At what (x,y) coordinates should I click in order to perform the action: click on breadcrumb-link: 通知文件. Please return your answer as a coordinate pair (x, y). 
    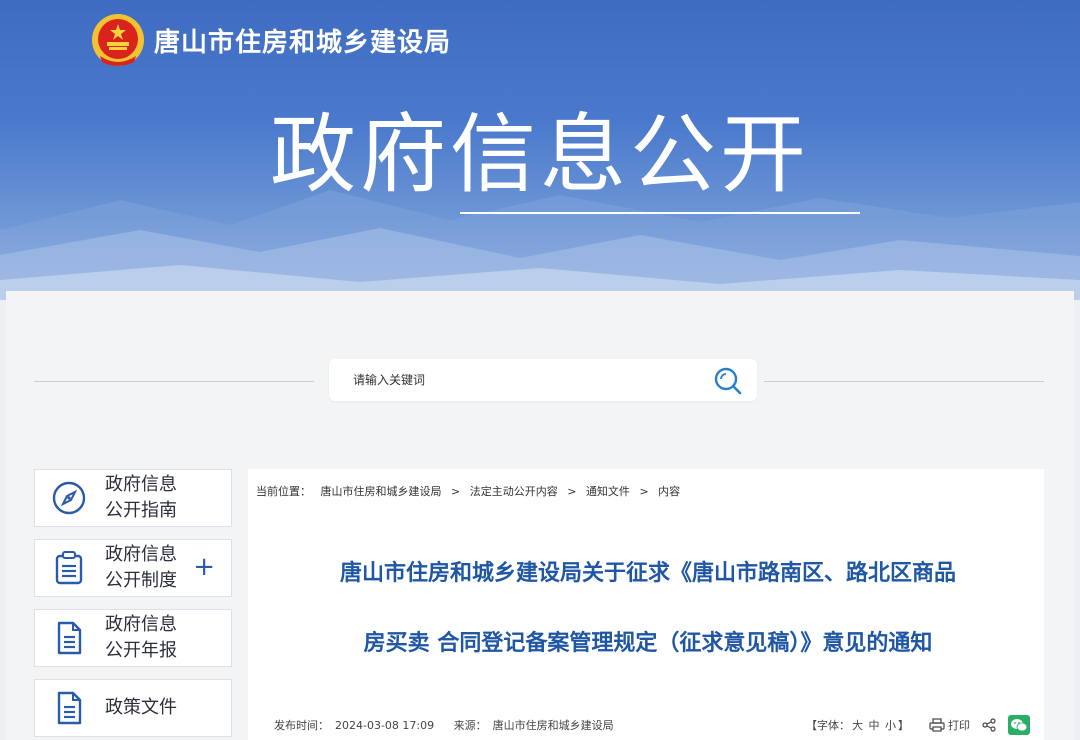
    Looking at the image, I should click on (608, 491).